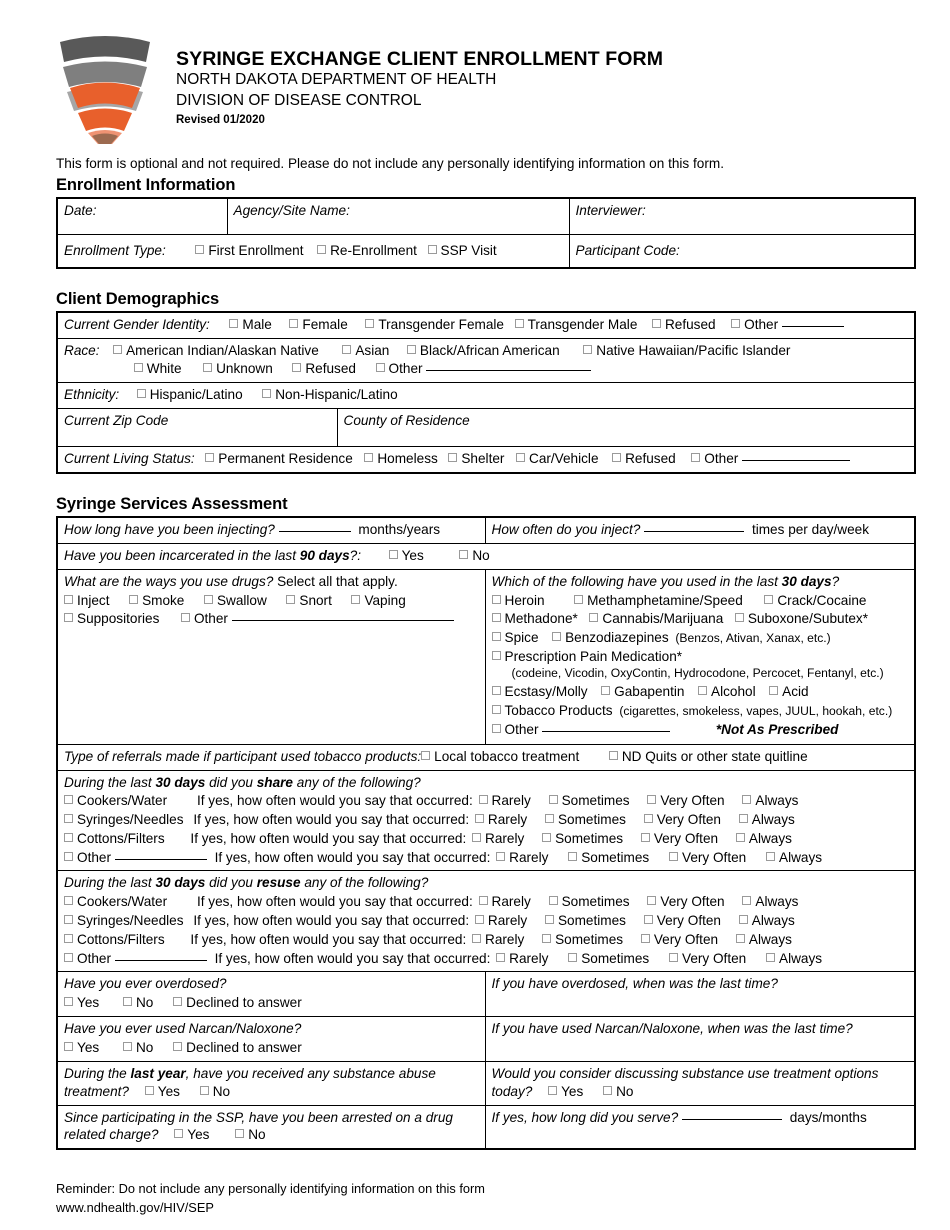 This screenshot has height=1230, width=950. What do you see at coordinates (432, 249) in the screenshot?
I see `checkbox-ssp-visit` at bounding box center [432, 249].